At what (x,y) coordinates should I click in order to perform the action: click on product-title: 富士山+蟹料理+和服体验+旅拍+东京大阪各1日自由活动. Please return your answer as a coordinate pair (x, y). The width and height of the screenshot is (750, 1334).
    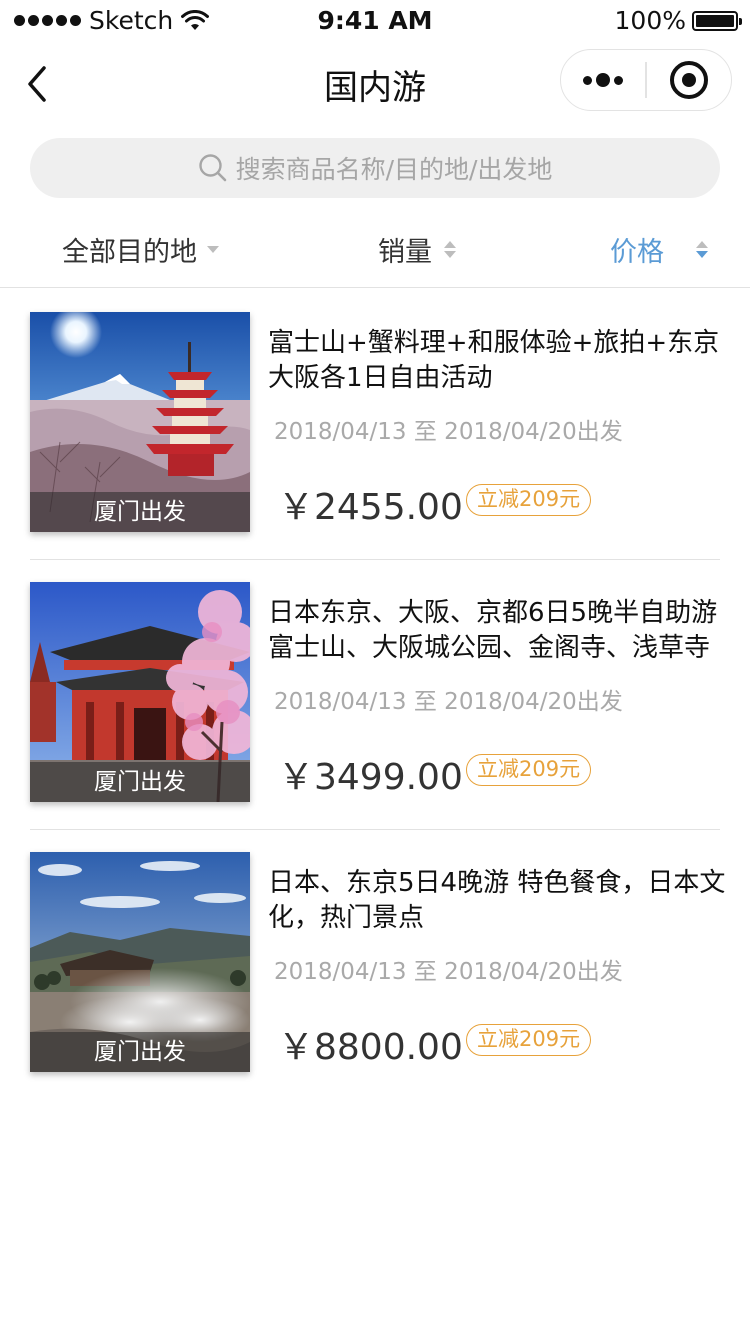
    Looking at the image, I should click on (494, 360).